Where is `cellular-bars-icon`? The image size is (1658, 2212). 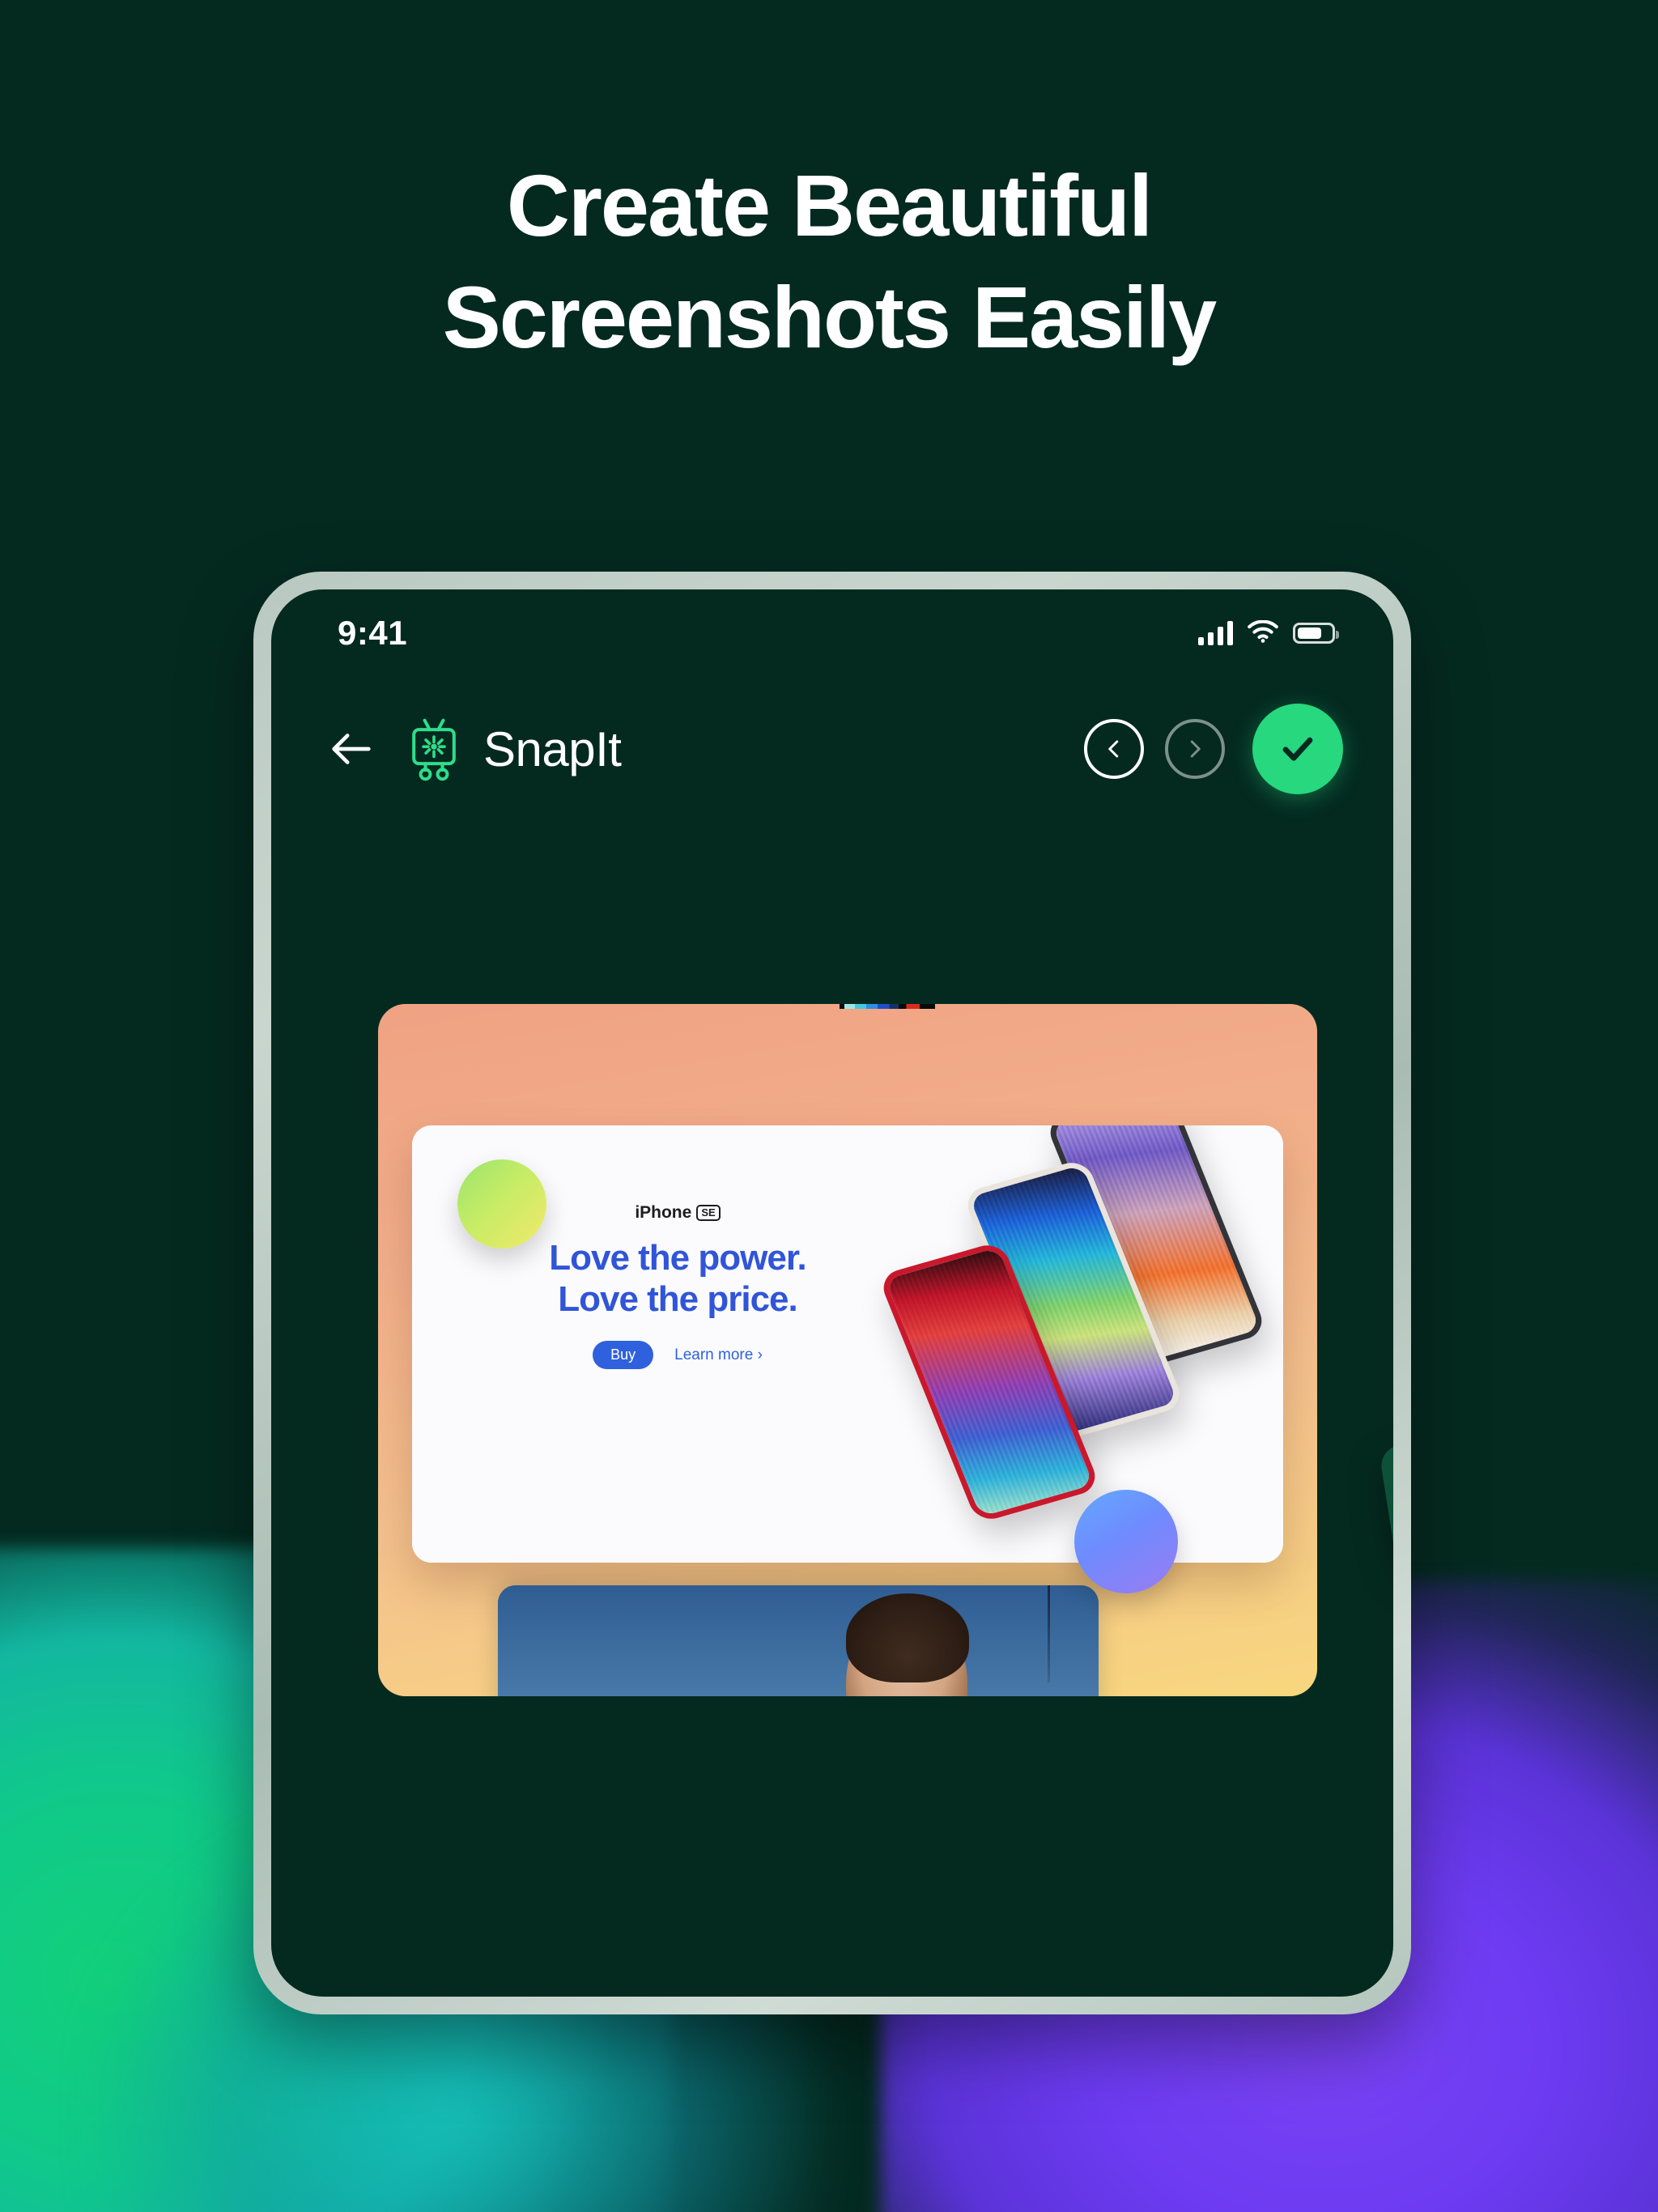 cellular-bars-icon is located at coordinates (1215, 633).